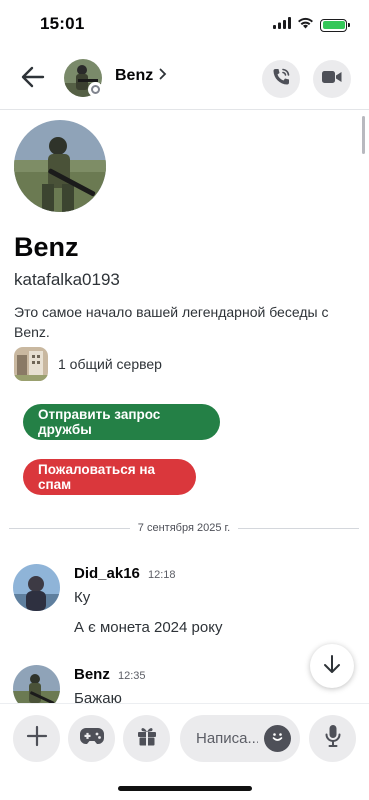 The width and height of the screenshot is (369, 800). Describe the element at coordinates (162, 575) in the screenshot. I see `message-timestamp: 12:18` at that location.